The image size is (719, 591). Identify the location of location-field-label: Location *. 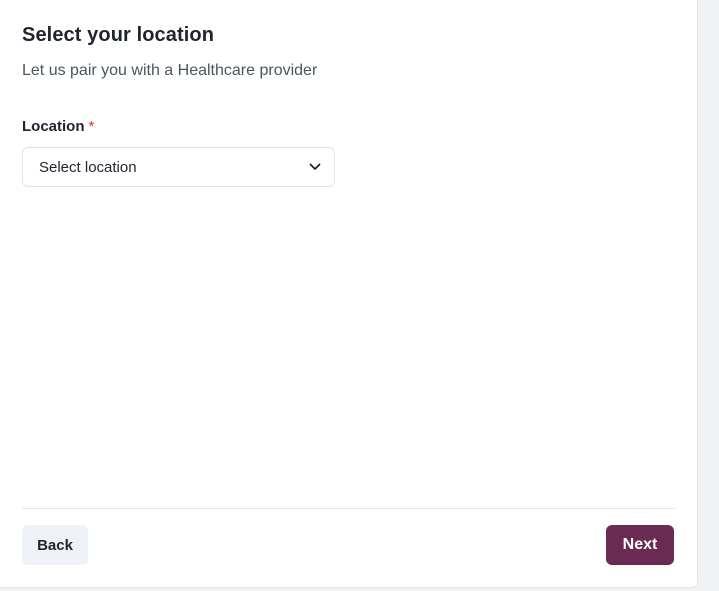
(58, 126).